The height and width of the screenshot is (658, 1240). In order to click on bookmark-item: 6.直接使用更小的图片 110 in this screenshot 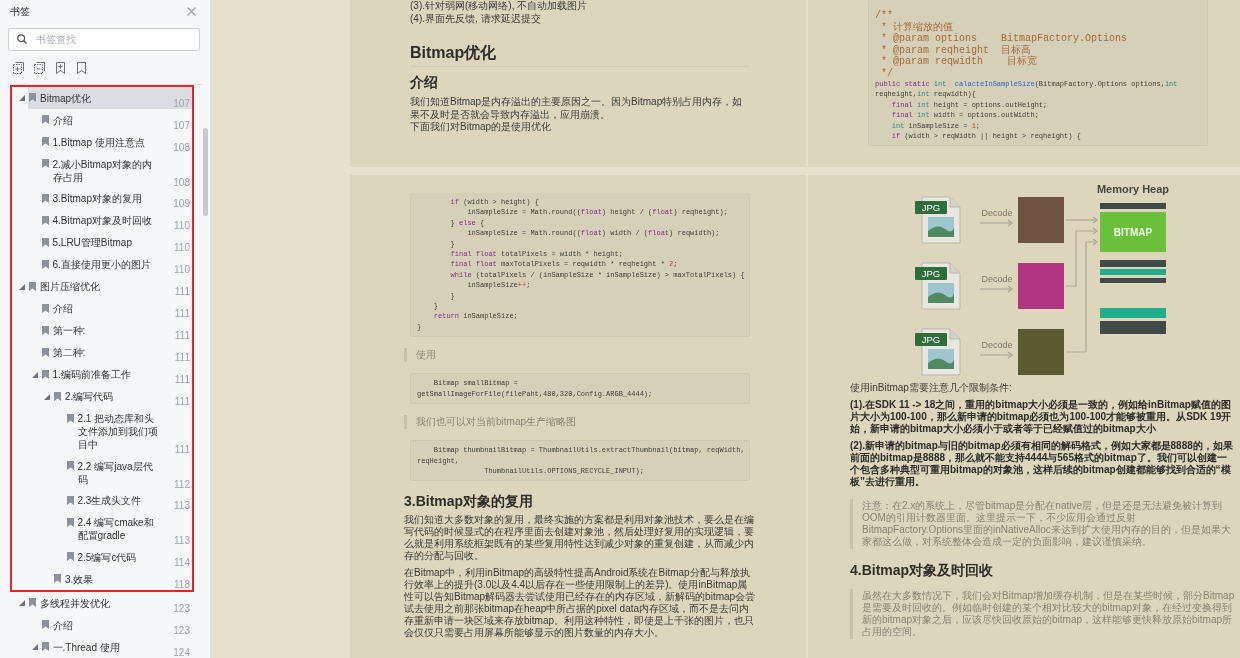, I will do `click(116, 264)`.